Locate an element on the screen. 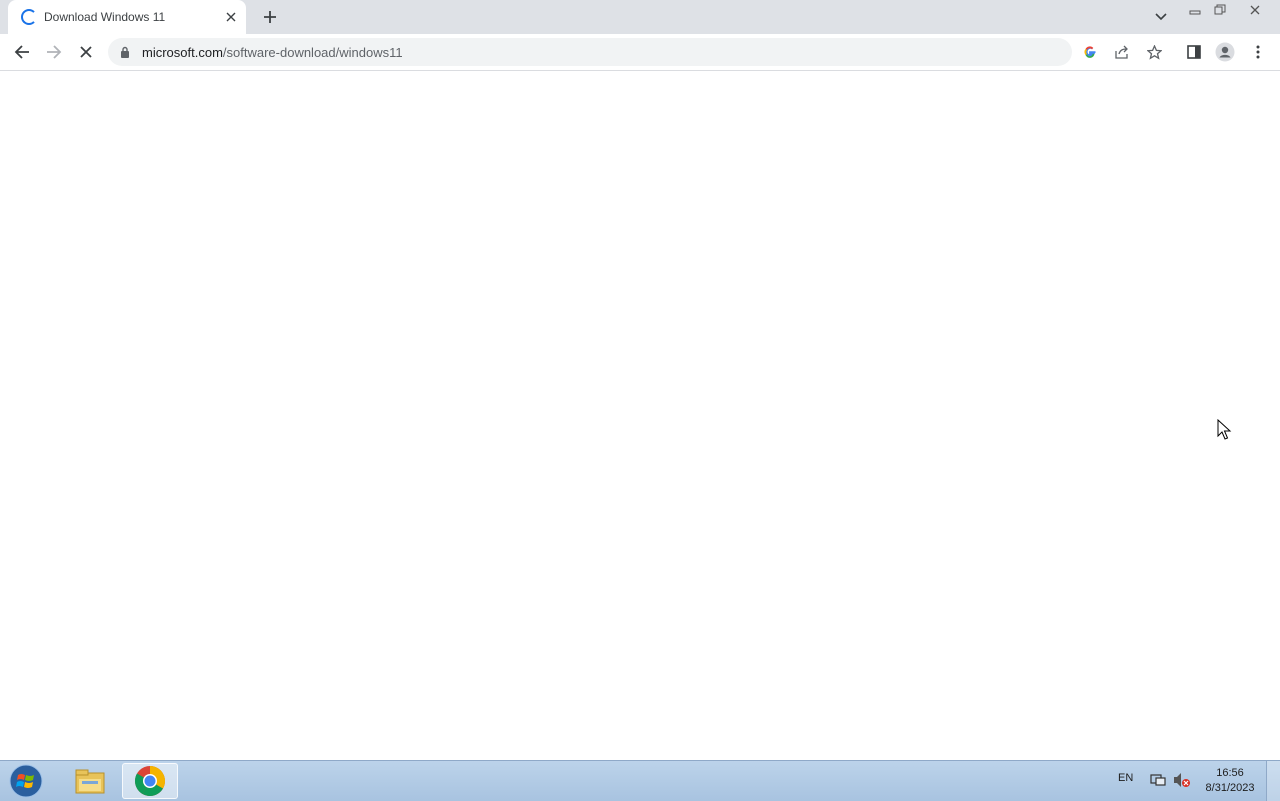  back-button is located at coordinates (22, 52).